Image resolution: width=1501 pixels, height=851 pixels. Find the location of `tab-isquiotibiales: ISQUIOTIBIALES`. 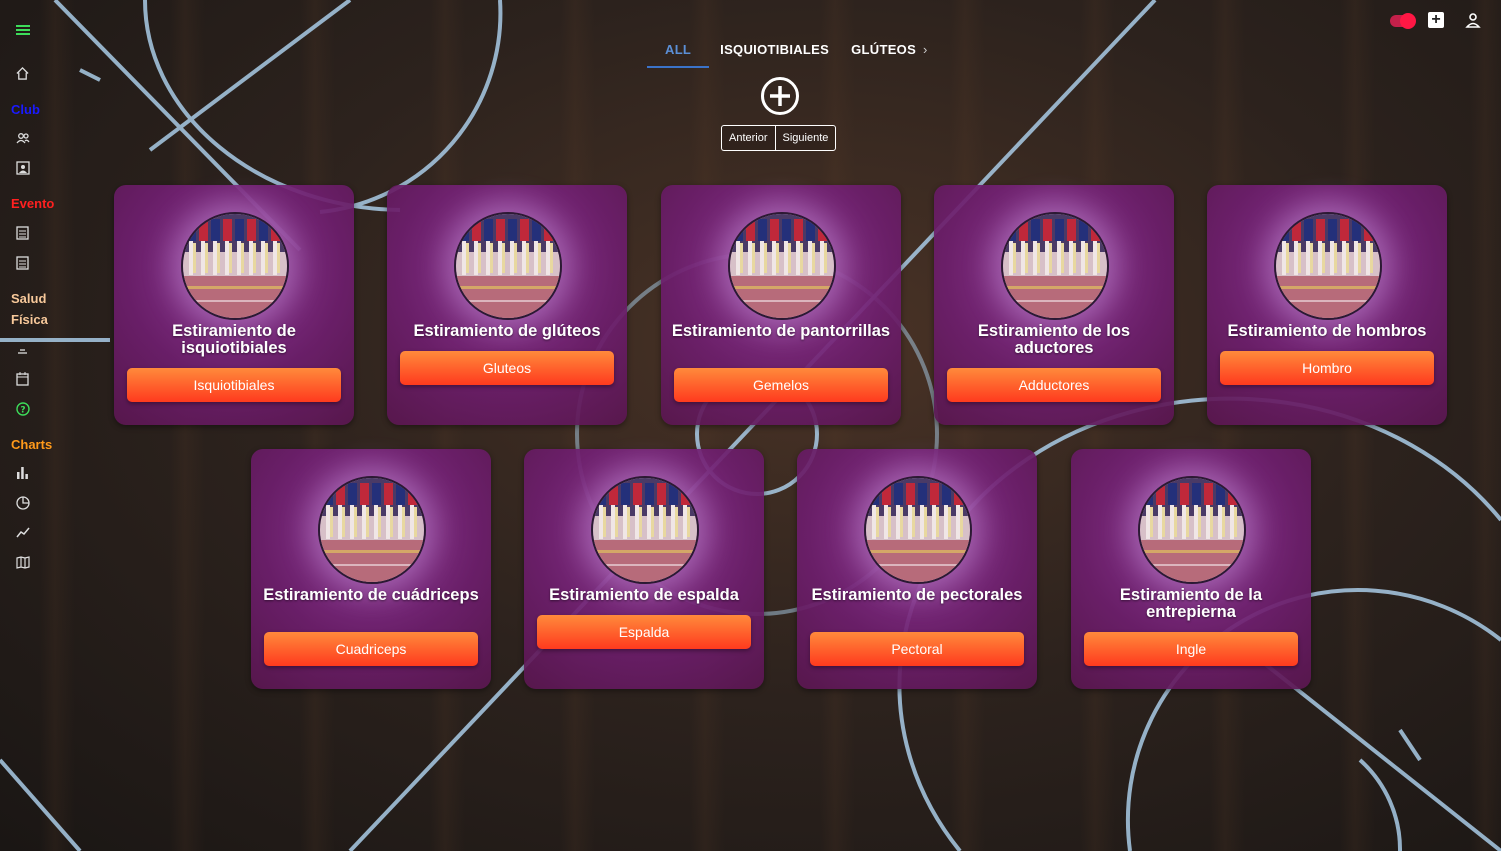

tab-isquiotibiales: ISQUIOTIBIALES is located at coordinates (774, 52).